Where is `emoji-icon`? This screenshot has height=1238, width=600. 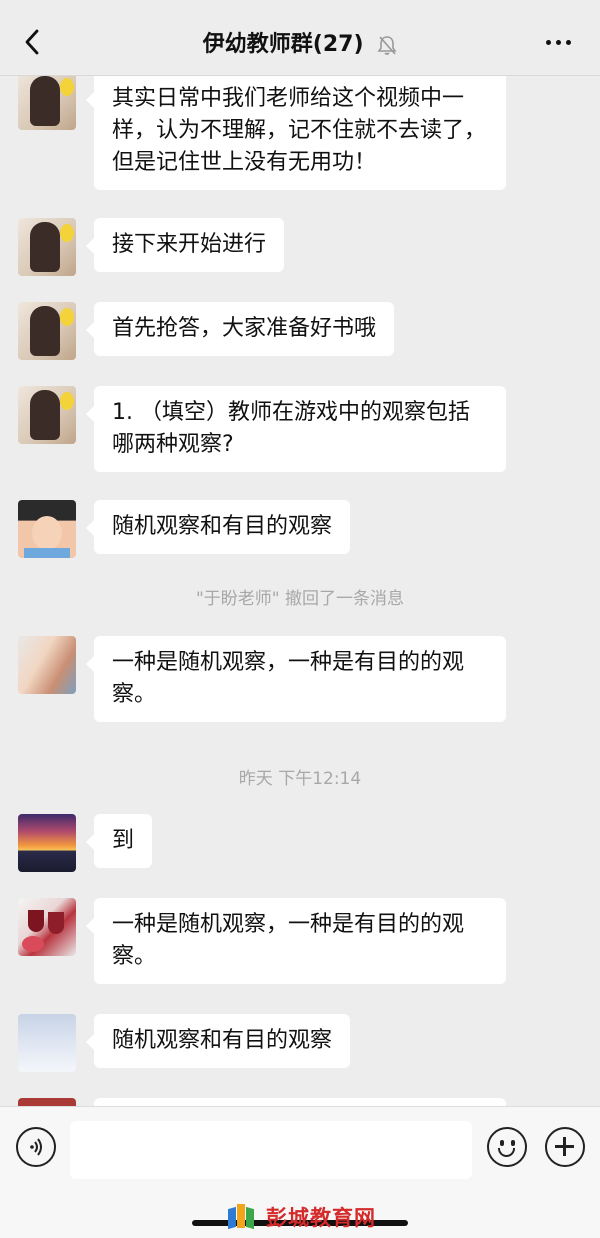
emoji-icon is located at coordinates (502, 1143).